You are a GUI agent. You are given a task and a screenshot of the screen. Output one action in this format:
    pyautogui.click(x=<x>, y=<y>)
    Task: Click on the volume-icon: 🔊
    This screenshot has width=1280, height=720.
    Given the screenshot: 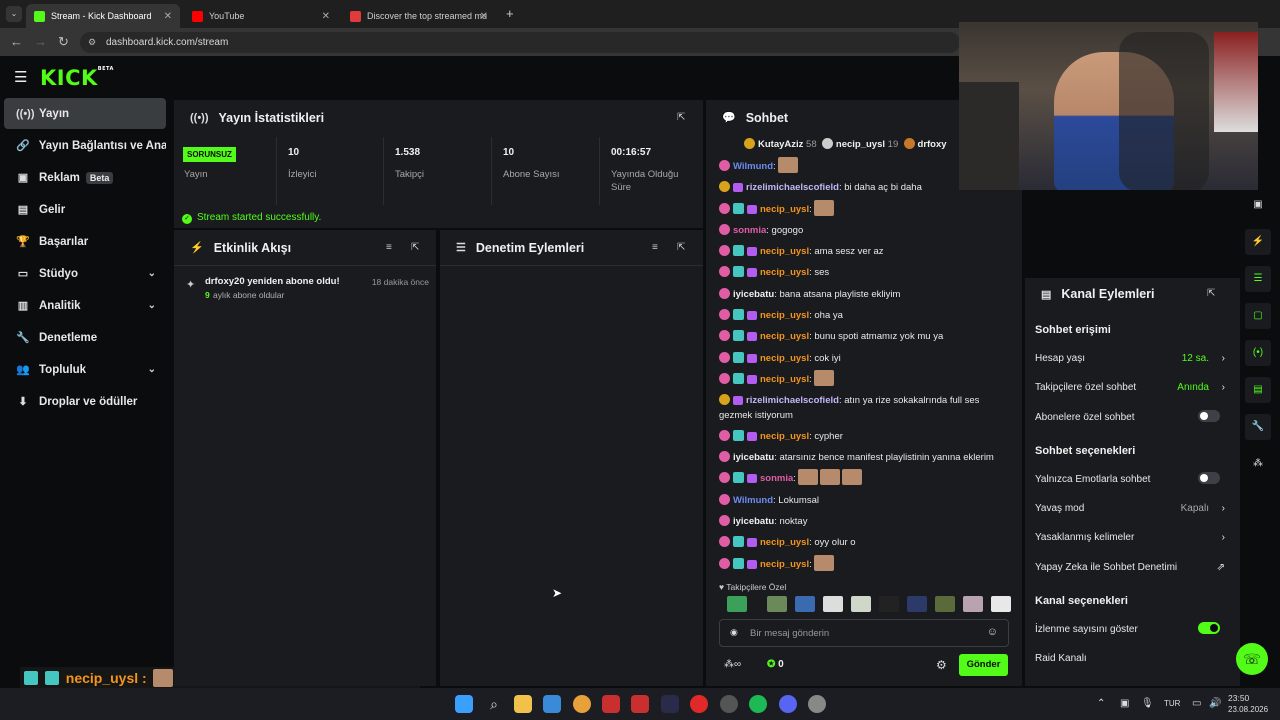 What is the action you would take?
    pyautogui.click(x=1215, y=703)
    